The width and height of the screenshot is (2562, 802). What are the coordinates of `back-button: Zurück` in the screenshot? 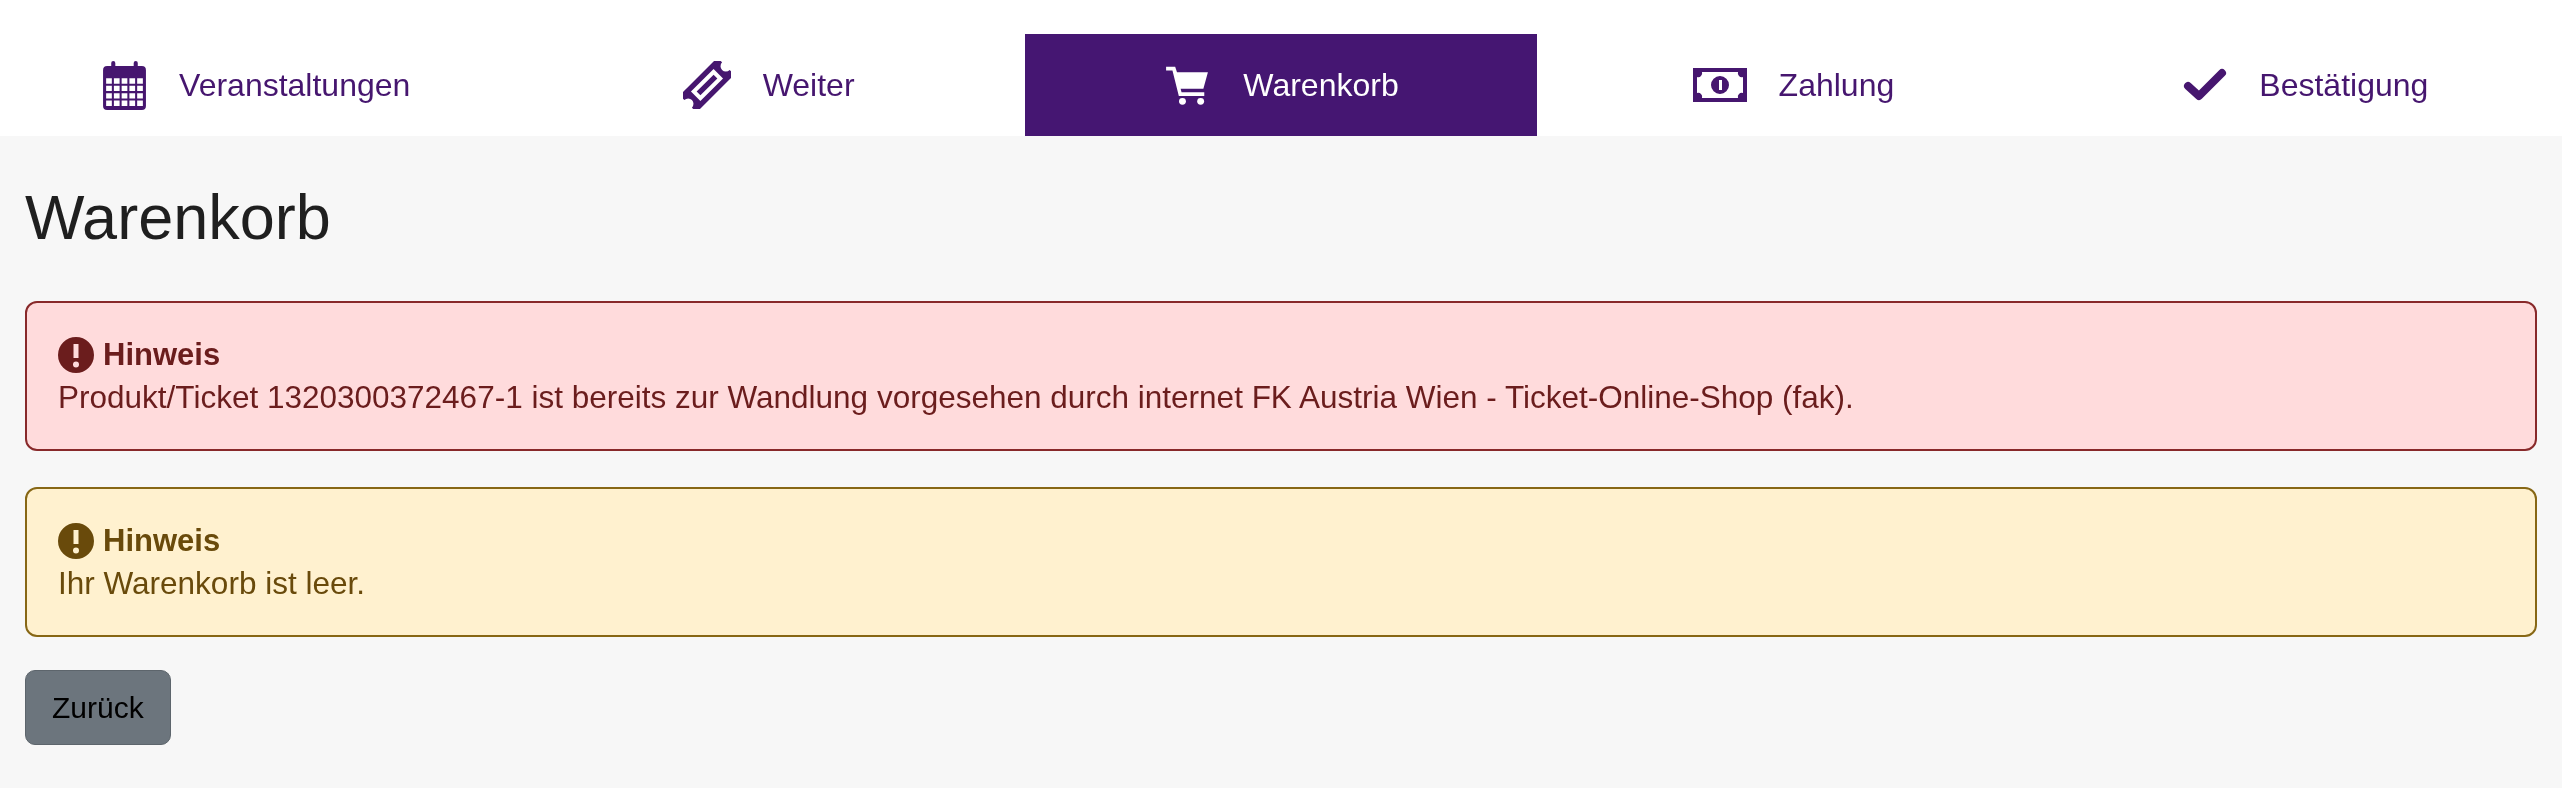 It's located at (98, 707).